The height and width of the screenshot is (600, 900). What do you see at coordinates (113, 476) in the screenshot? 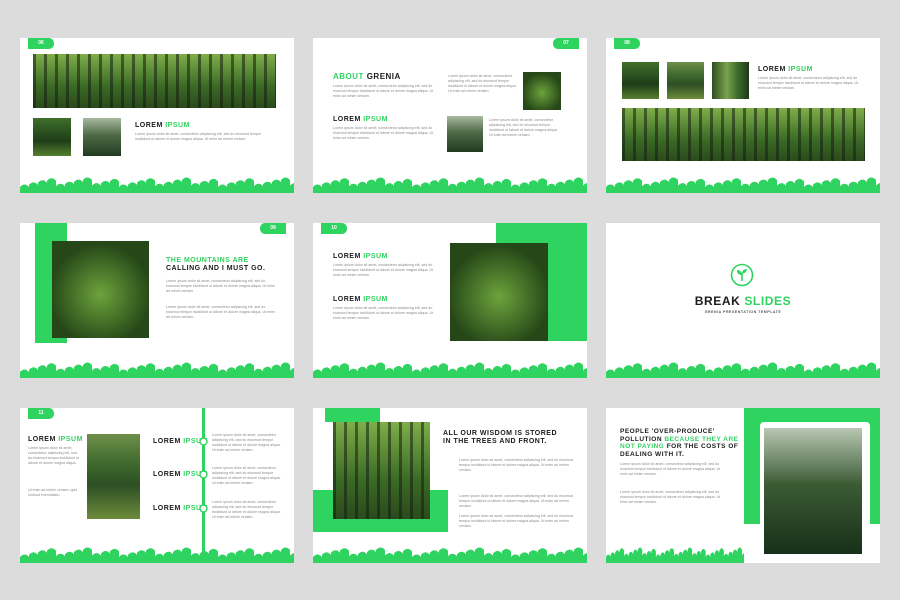
I see `forest-path-photo` at bounding box center [113, 476].